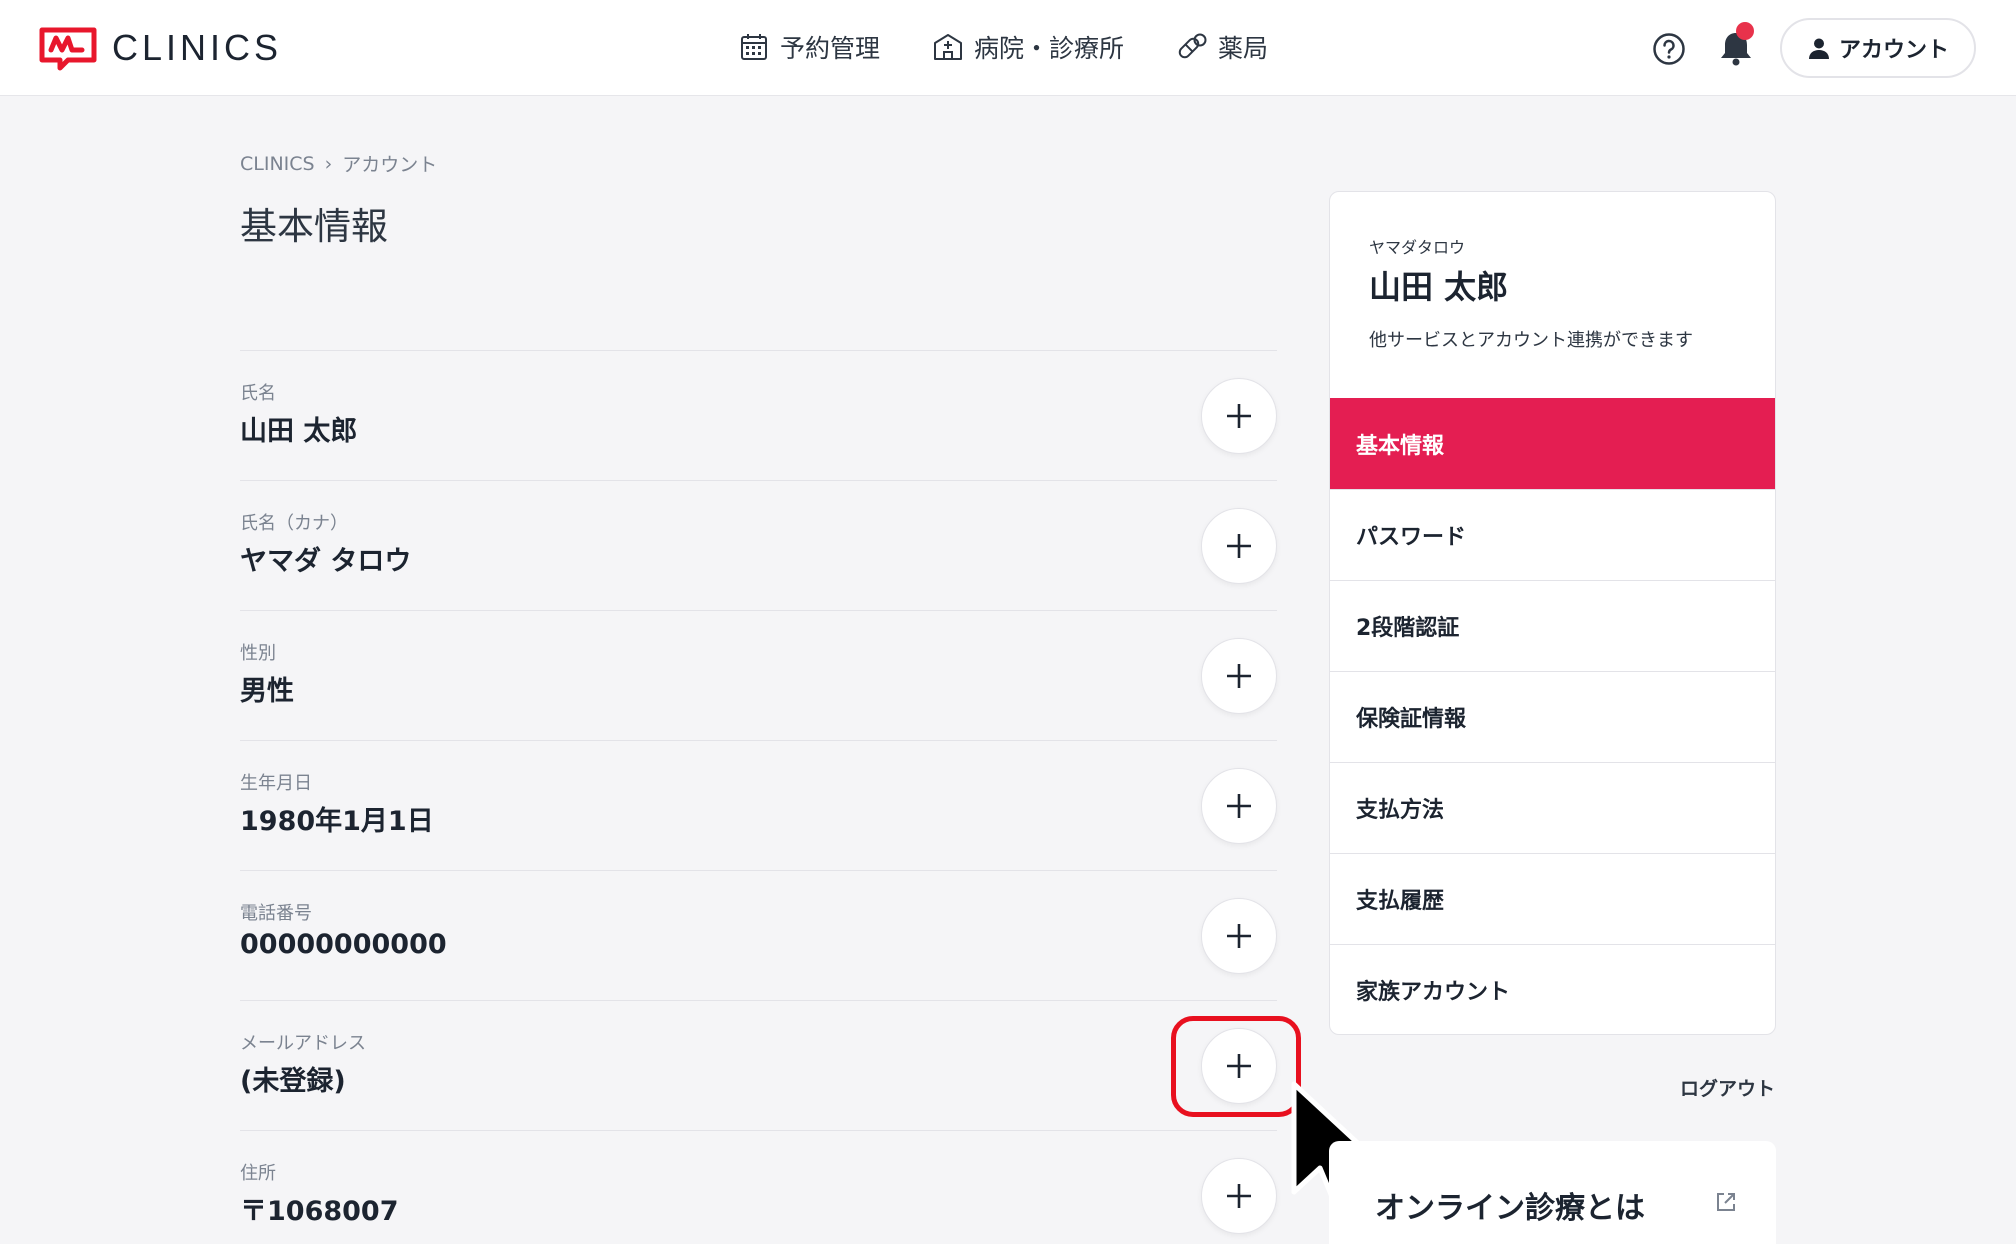 This screenshot has height=1244, width=2016. Describe the element at coordinates (314, 226) in the screenshot. I see `page-title: 基本情報` at that location.